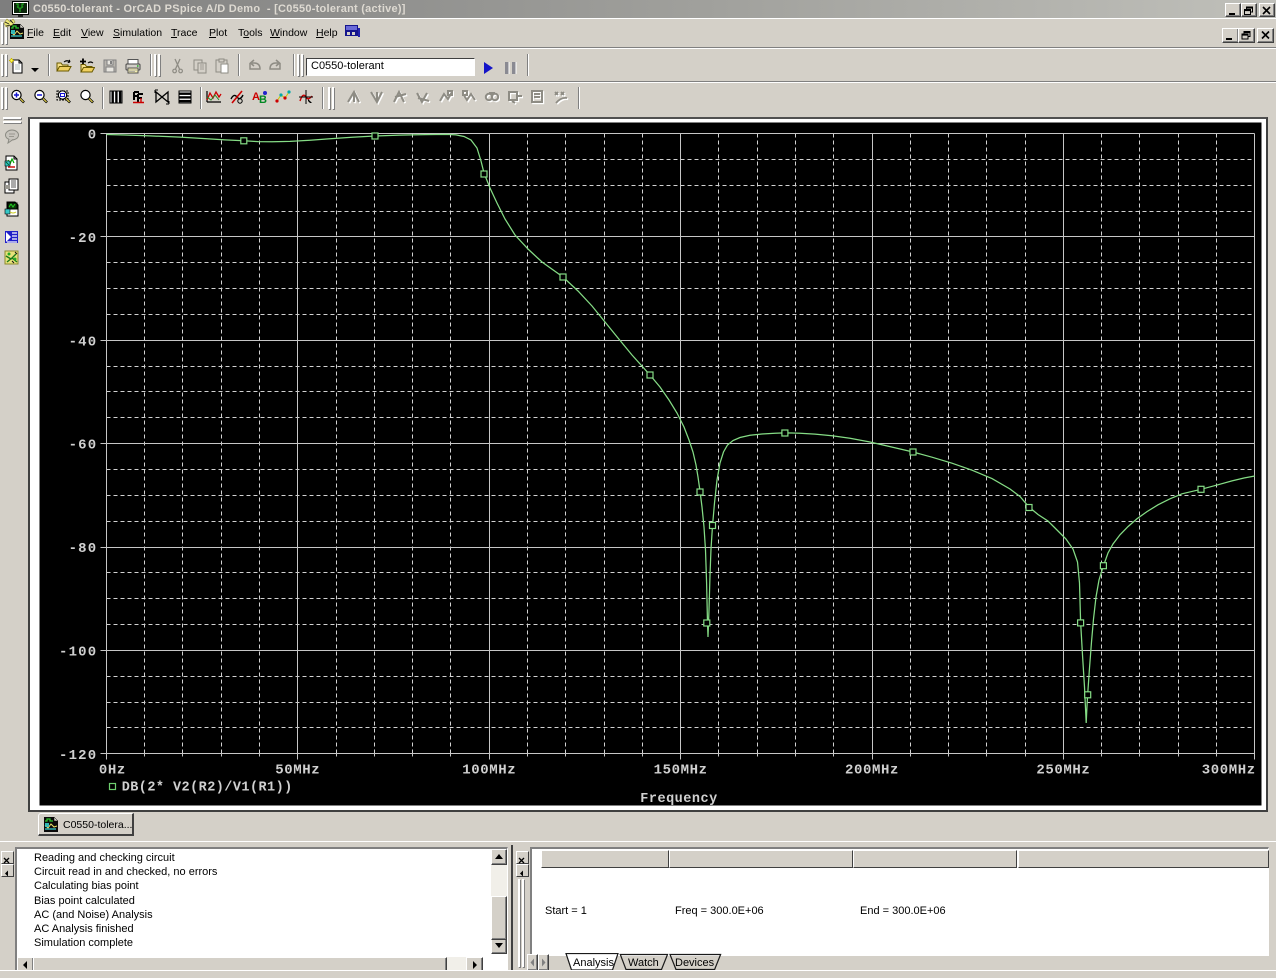  Describe the element at coordinates (695, 963) in the screenshot. I see `svg-text: Devices` at that location.